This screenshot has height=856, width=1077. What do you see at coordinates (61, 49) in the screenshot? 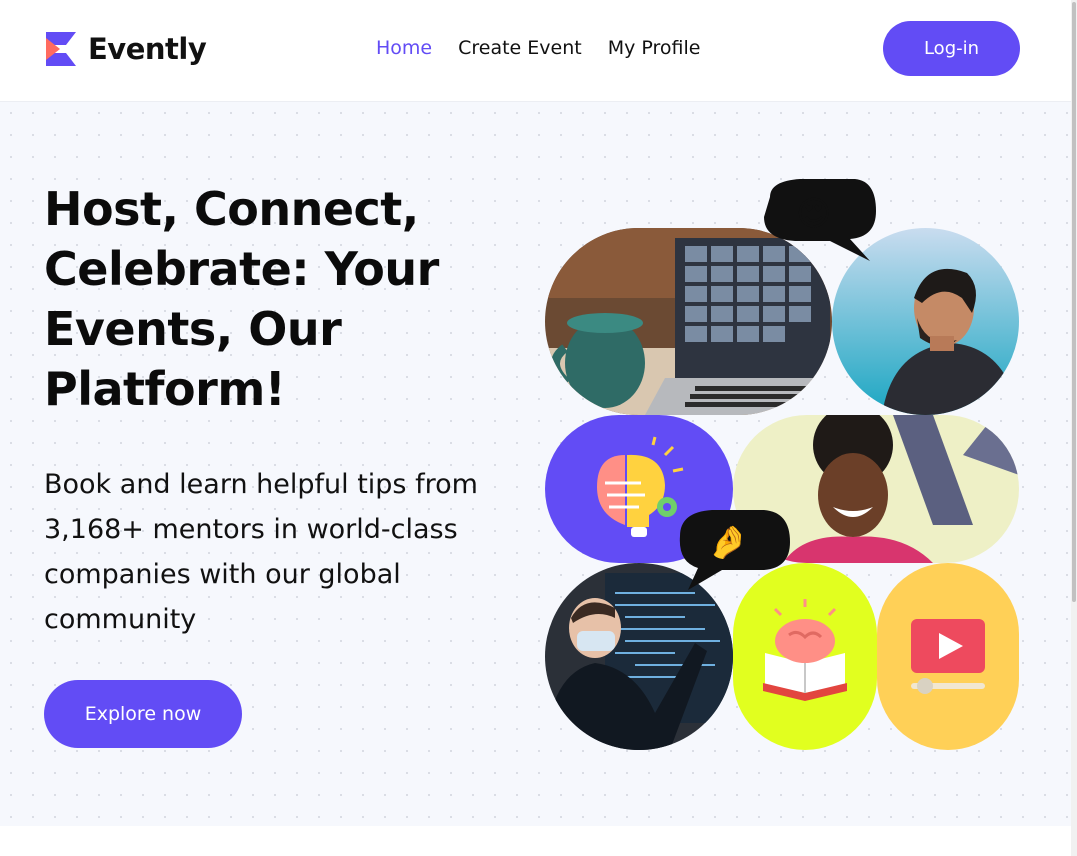
I see `evently-logo-icon` at bounding box center [61, 49].